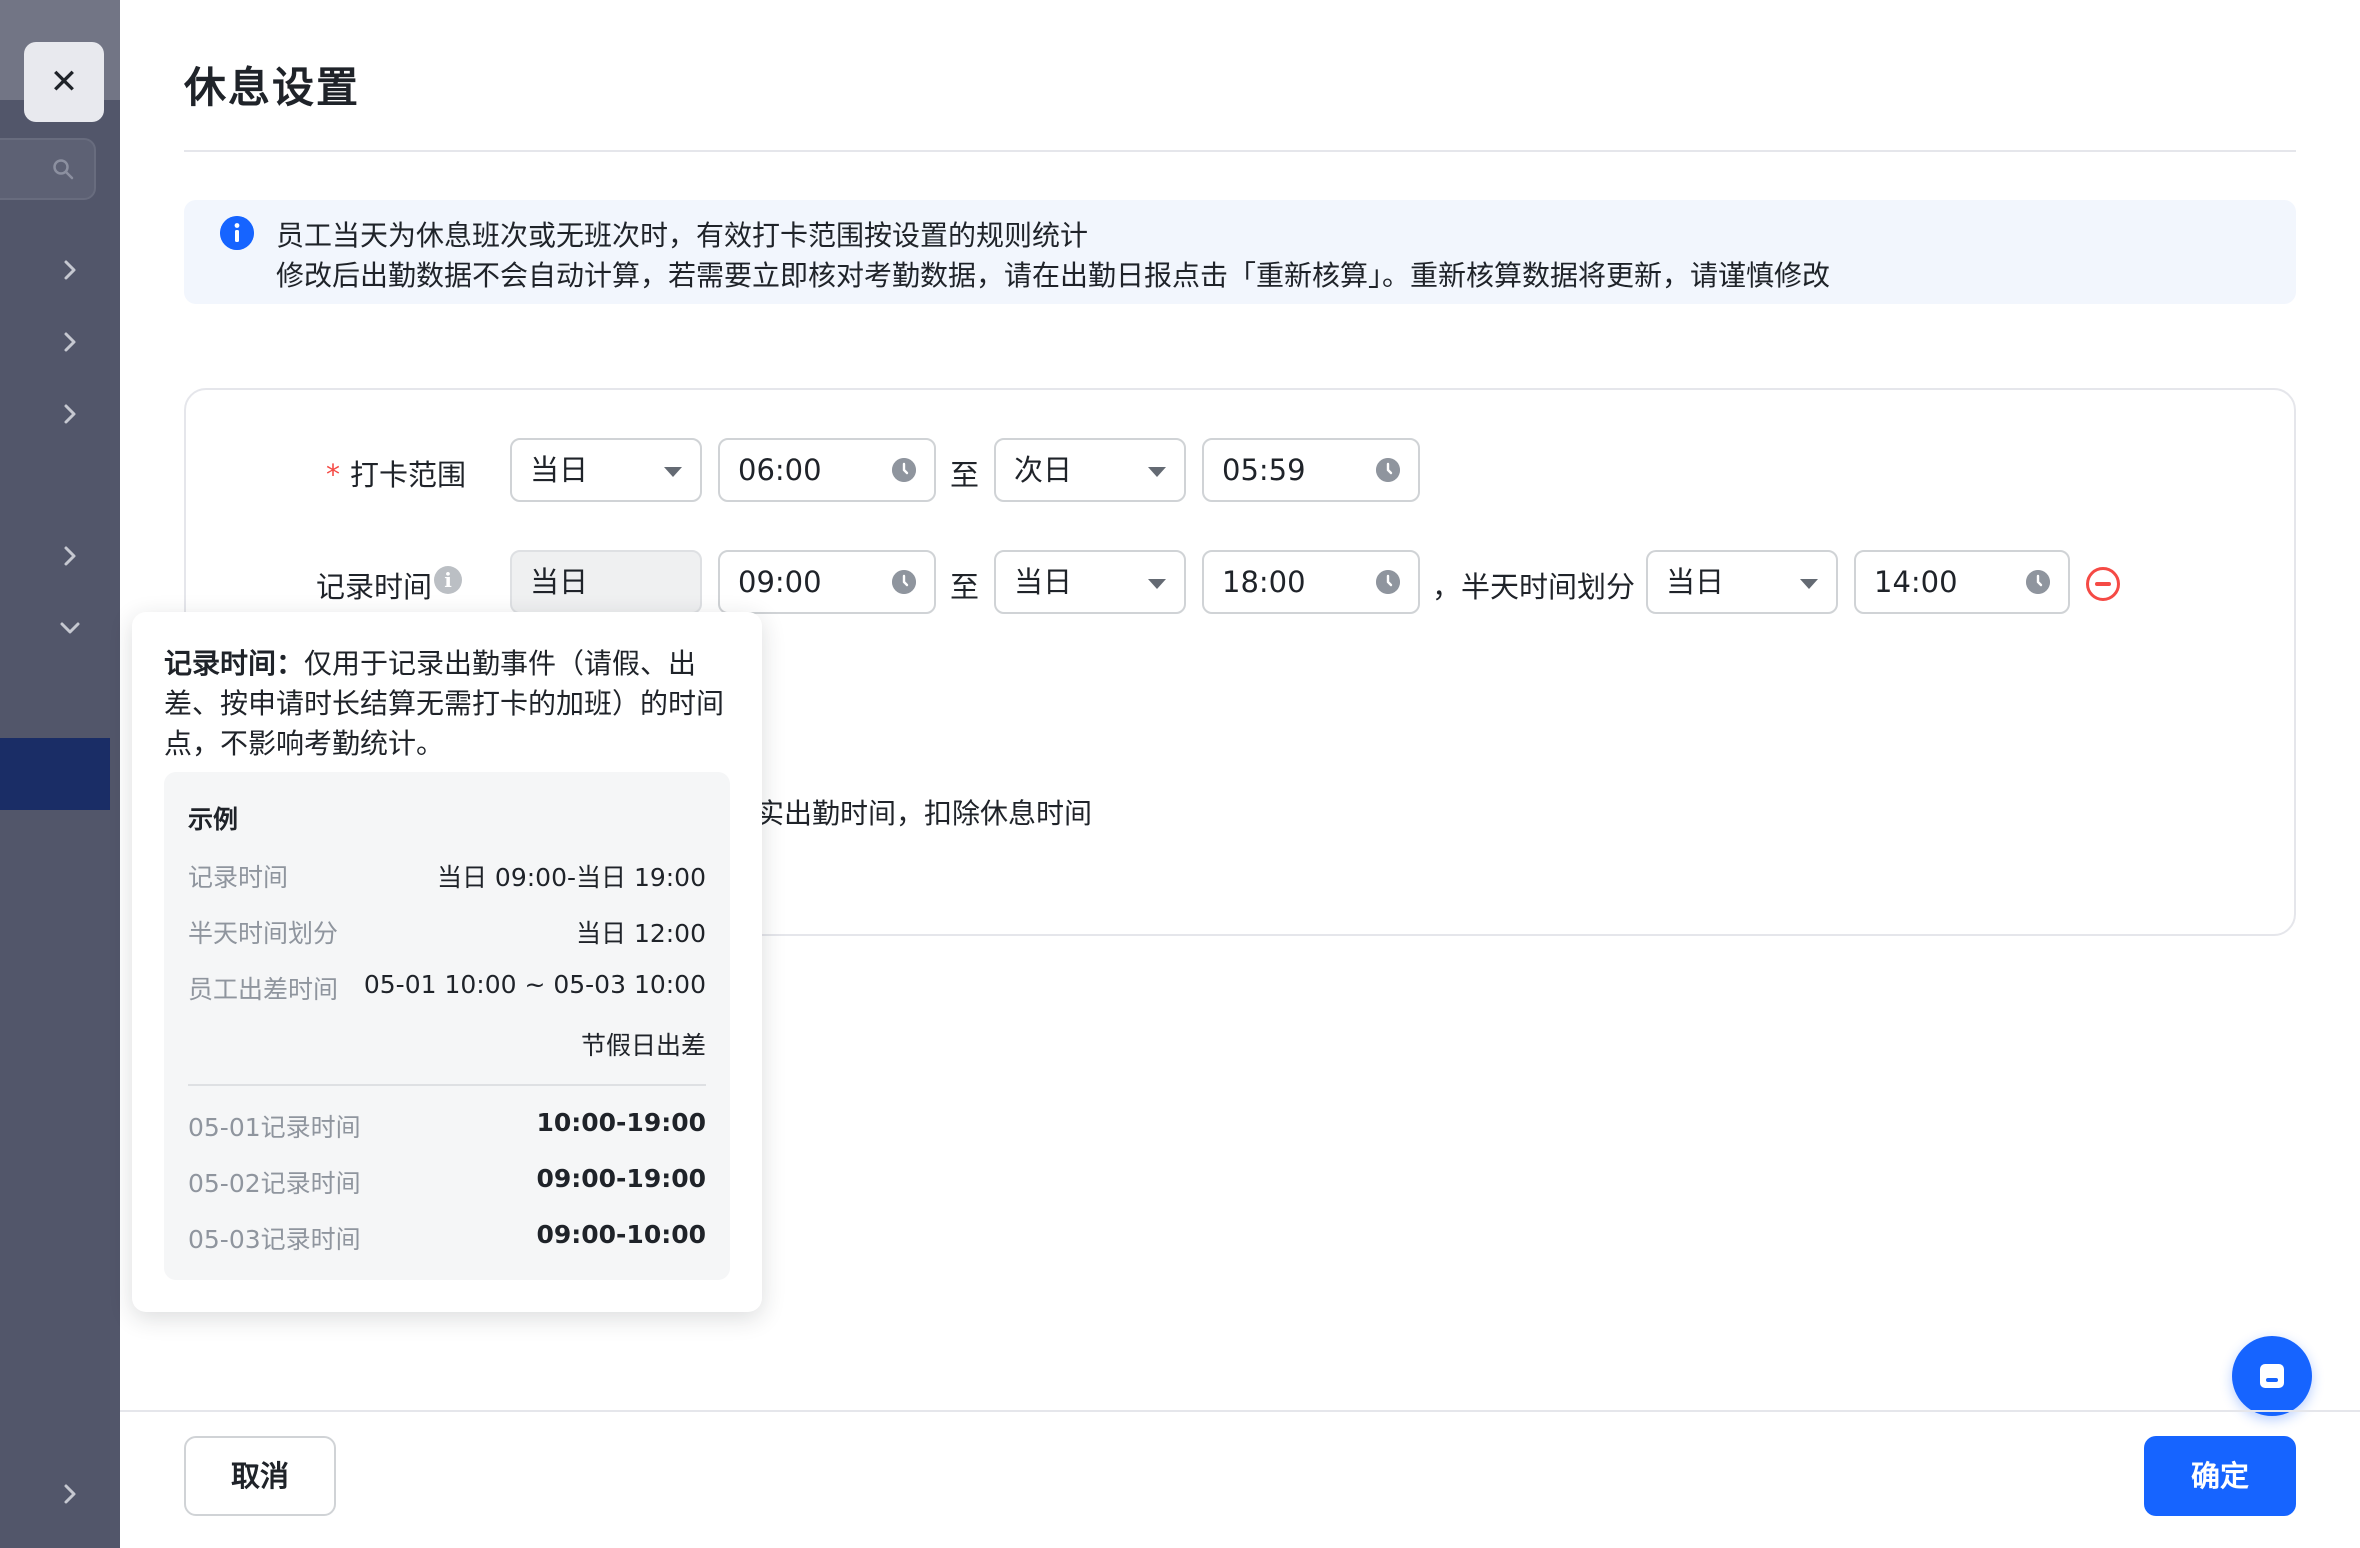 This screenshot has height=1548, width=2360. I want to click on example-divider, so click(447, 1085).